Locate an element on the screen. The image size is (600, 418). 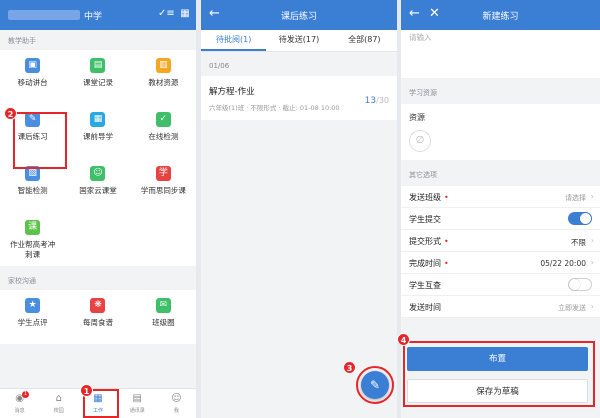
app-label: 课前导学 is located at coordinates (97, 136).